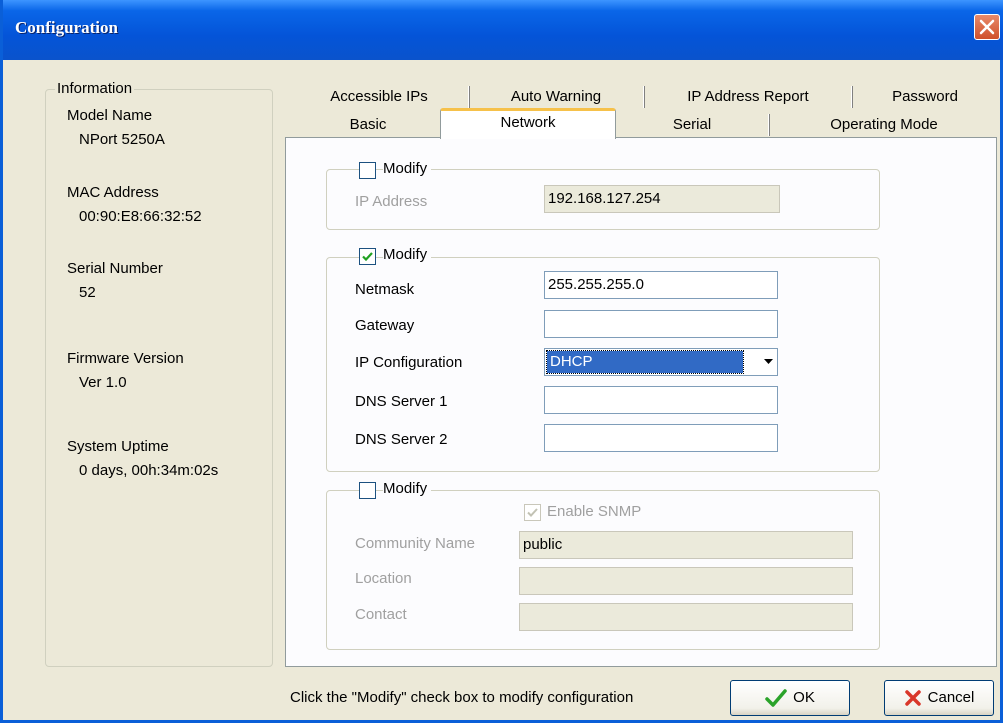 The width and height of the screenshot is (1003, 723). What do you see at coordinates (87, 292) in the screenshot?
I see `serial-number-value: 52` at bounding box center [87, 292].